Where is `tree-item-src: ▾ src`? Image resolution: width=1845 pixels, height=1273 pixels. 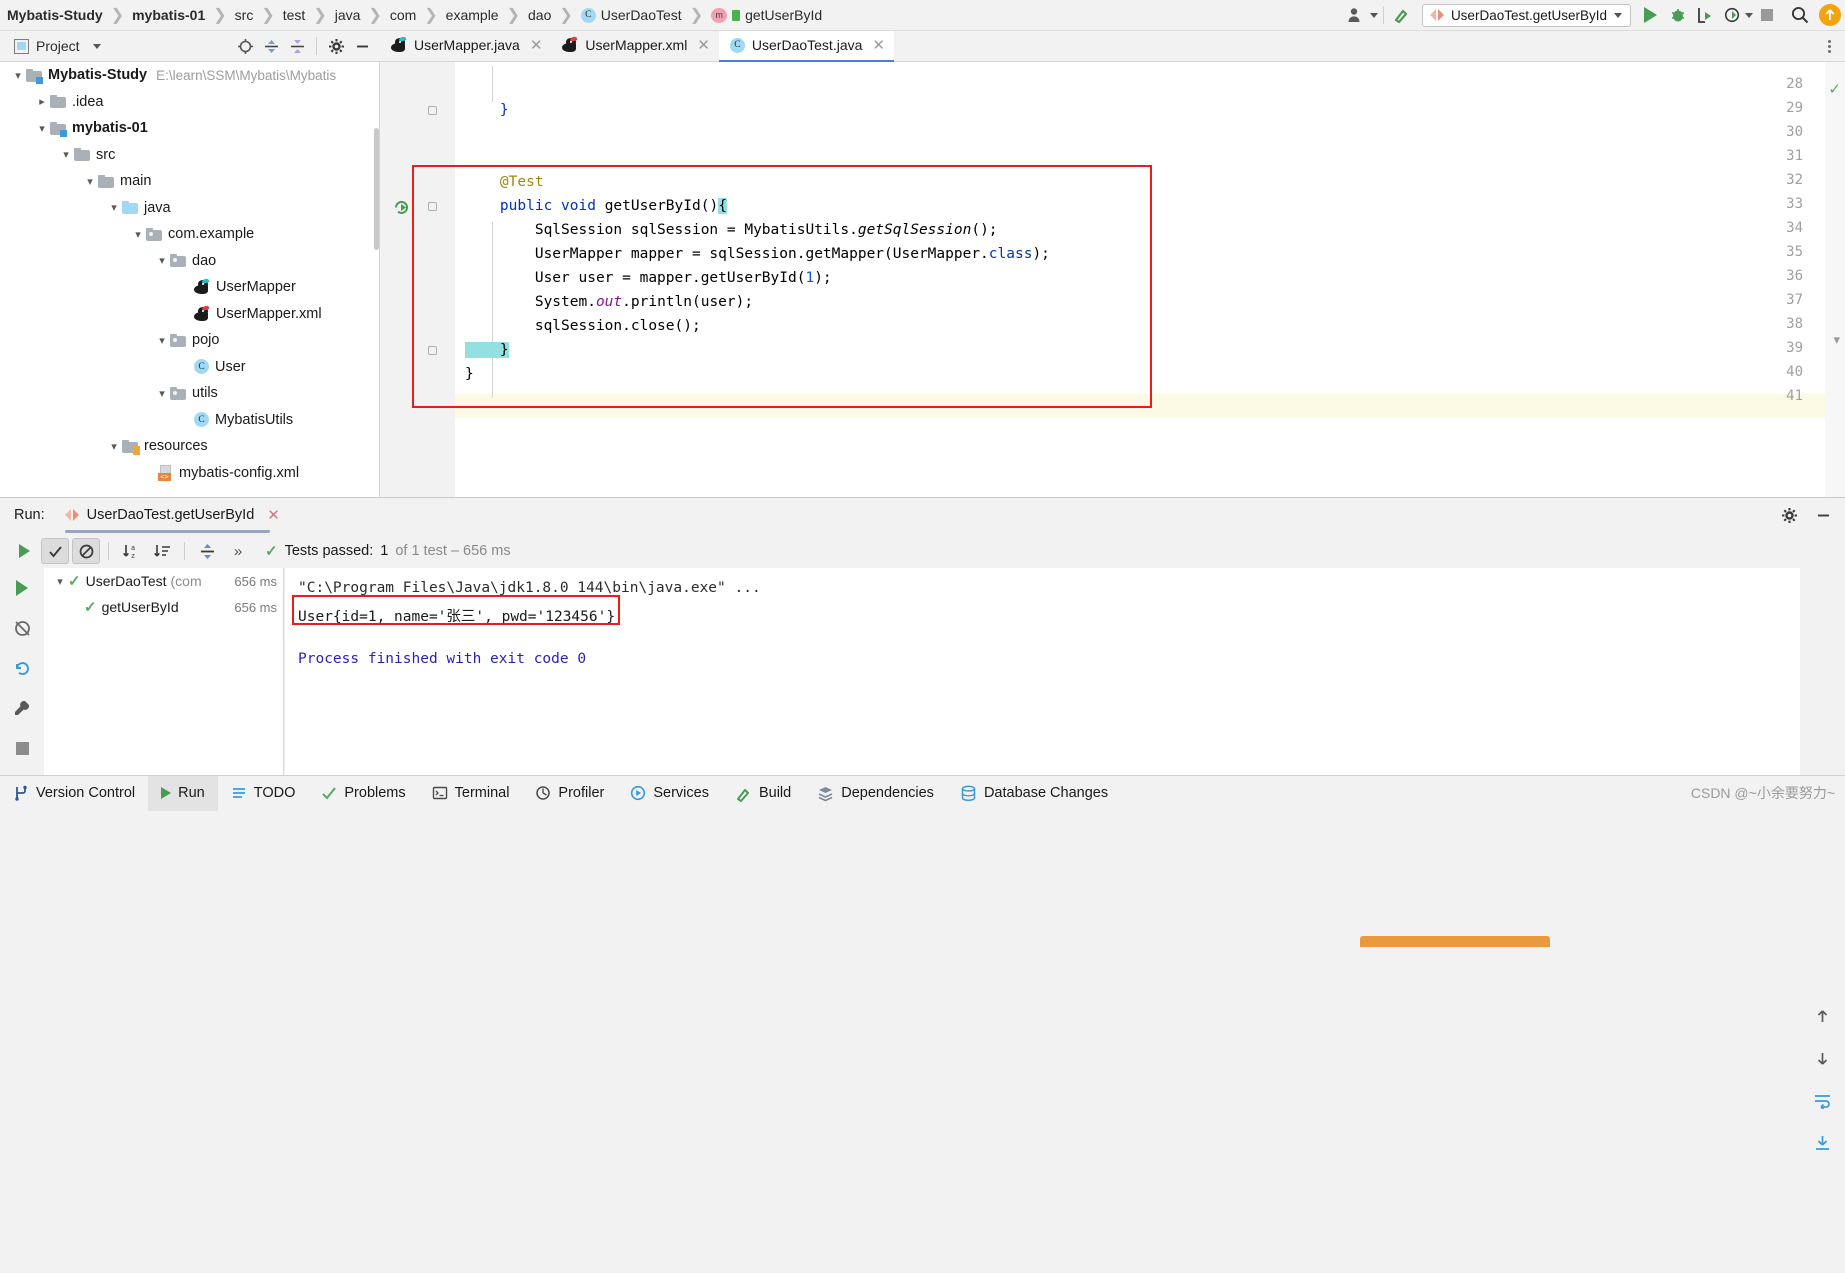
tree-item-src: ▾ src is located at coordinates (189, 155).